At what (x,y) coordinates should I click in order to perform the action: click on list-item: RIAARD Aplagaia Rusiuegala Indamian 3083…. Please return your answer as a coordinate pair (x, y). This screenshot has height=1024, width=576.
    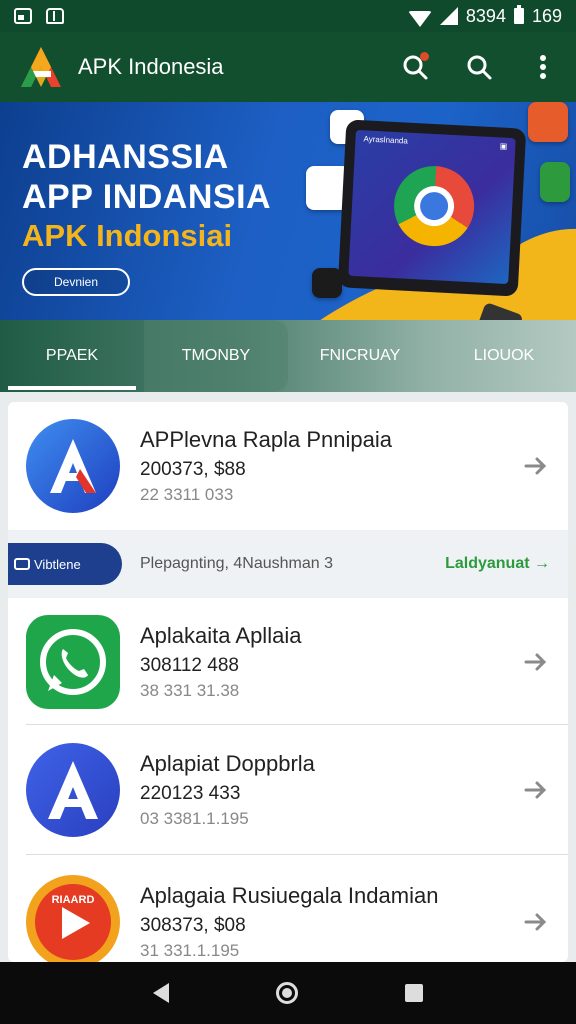
    Looking at the image, I should click on (288, 910).